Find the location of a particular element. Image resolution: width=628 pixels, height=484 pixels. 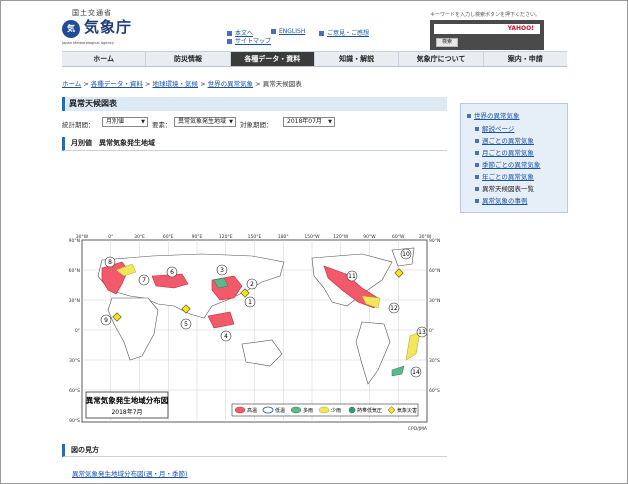

legend-cyclone-label: 熱帯低気圧 is located at coordinates (369, 410).